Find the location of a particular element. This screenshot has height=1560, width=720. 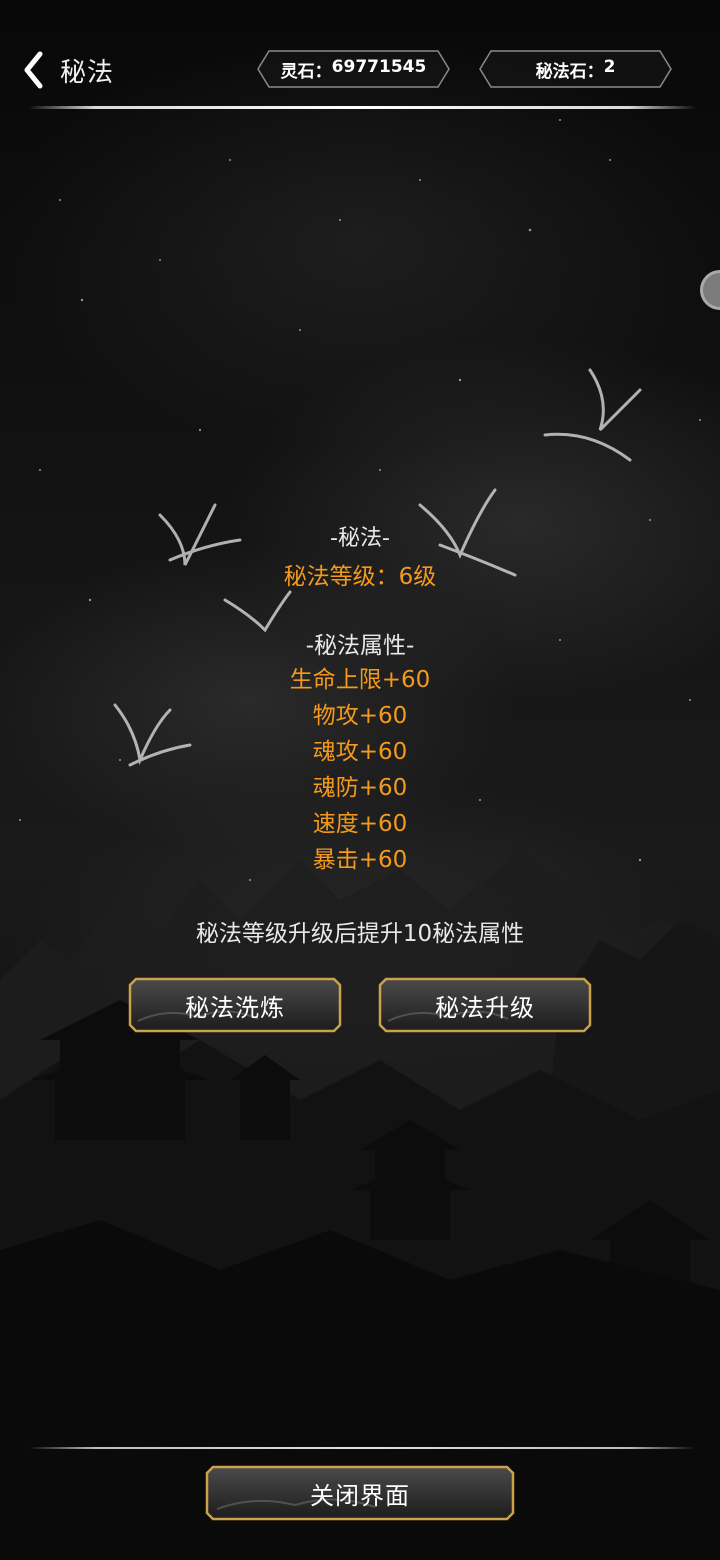

attribute-item: 物攻+60 is located at coordinates (360, 716).